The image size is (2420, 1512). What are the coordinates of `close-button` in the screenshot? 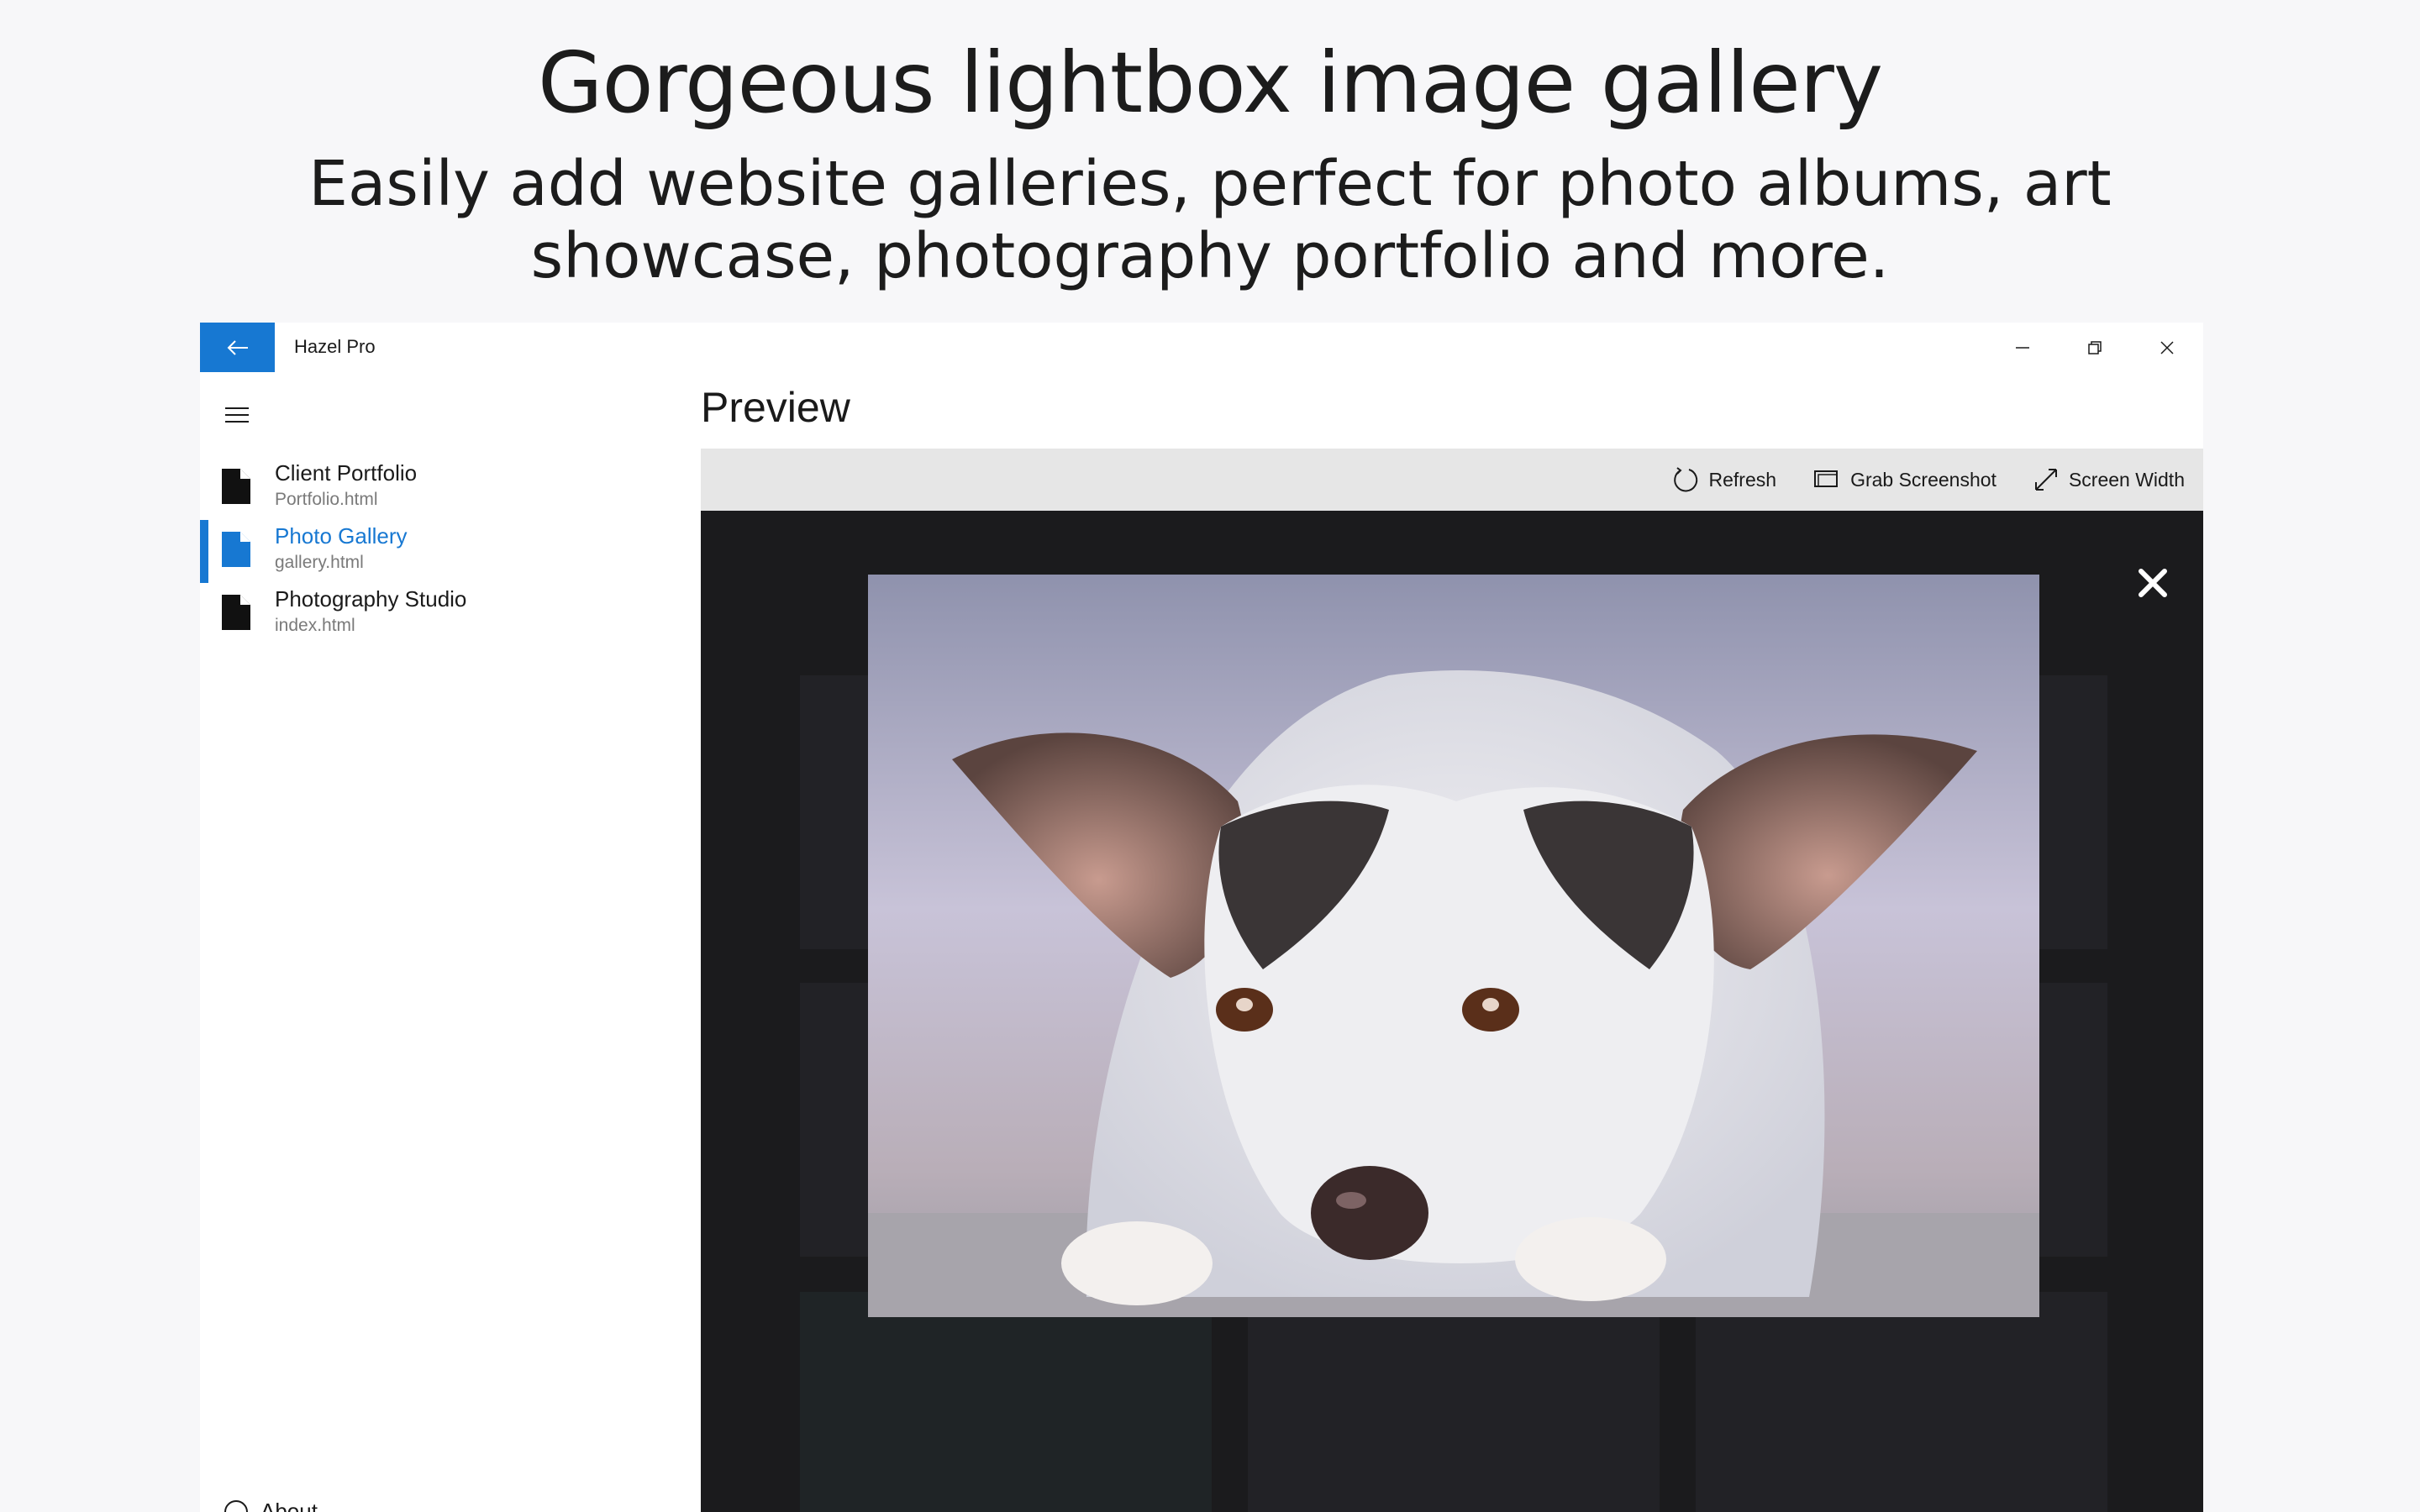 It's located at (2167, 347).